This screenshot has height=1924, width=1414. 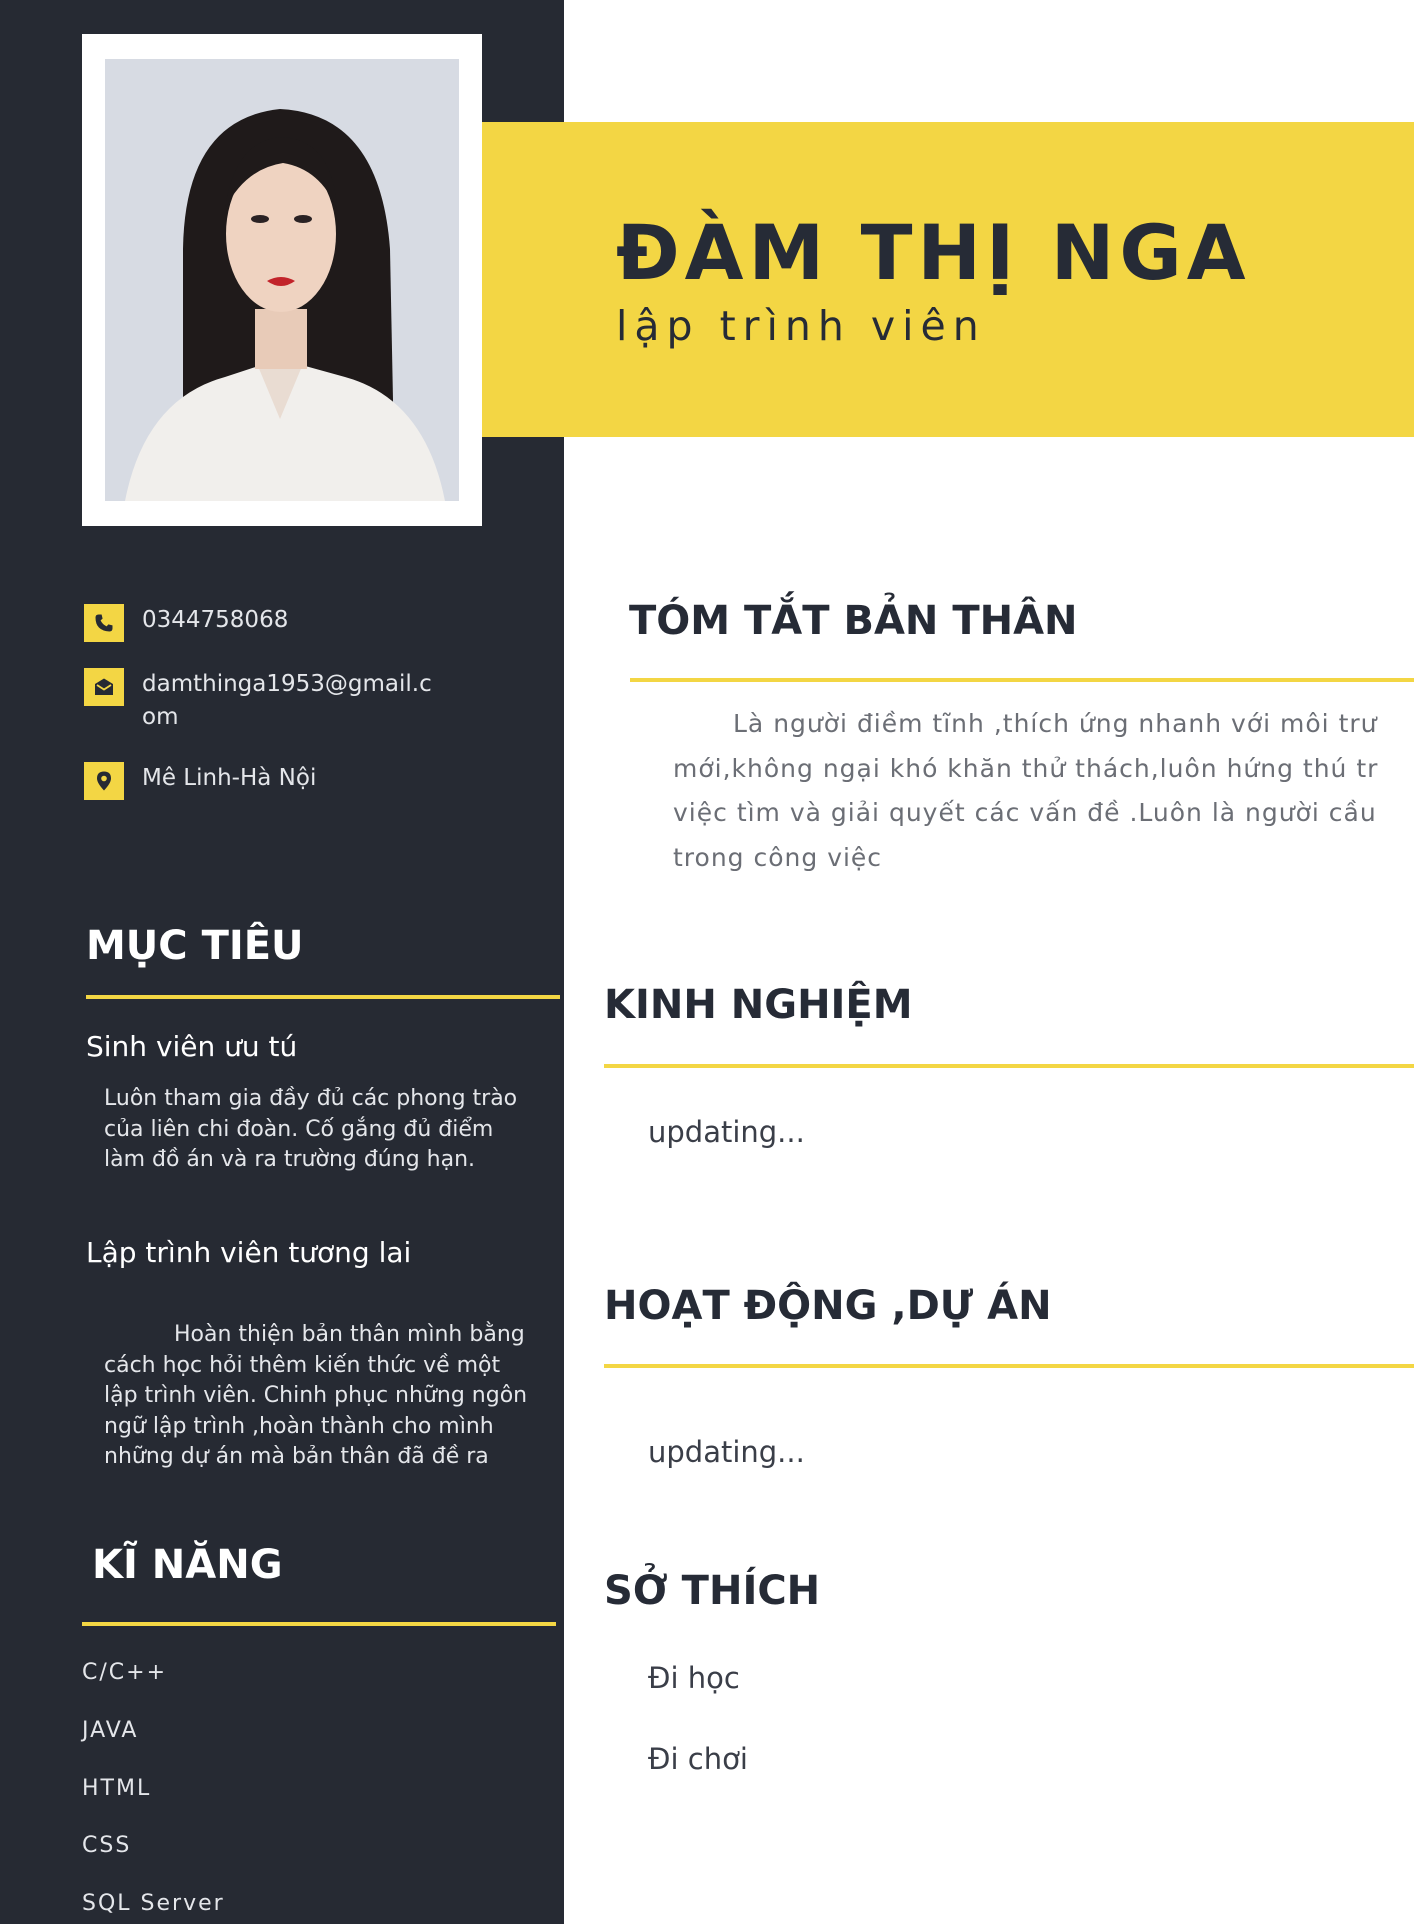 I want to click on hobby-item: Đi học, so click(x=694, y=1678).